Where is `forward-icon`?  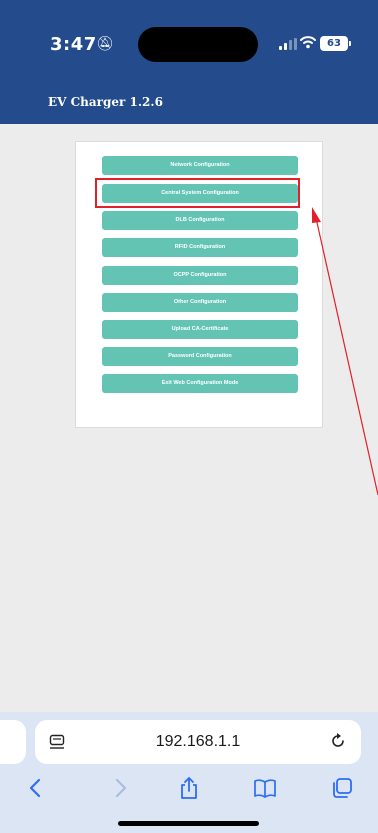
forward-icon is located at coordinates (120, 788).